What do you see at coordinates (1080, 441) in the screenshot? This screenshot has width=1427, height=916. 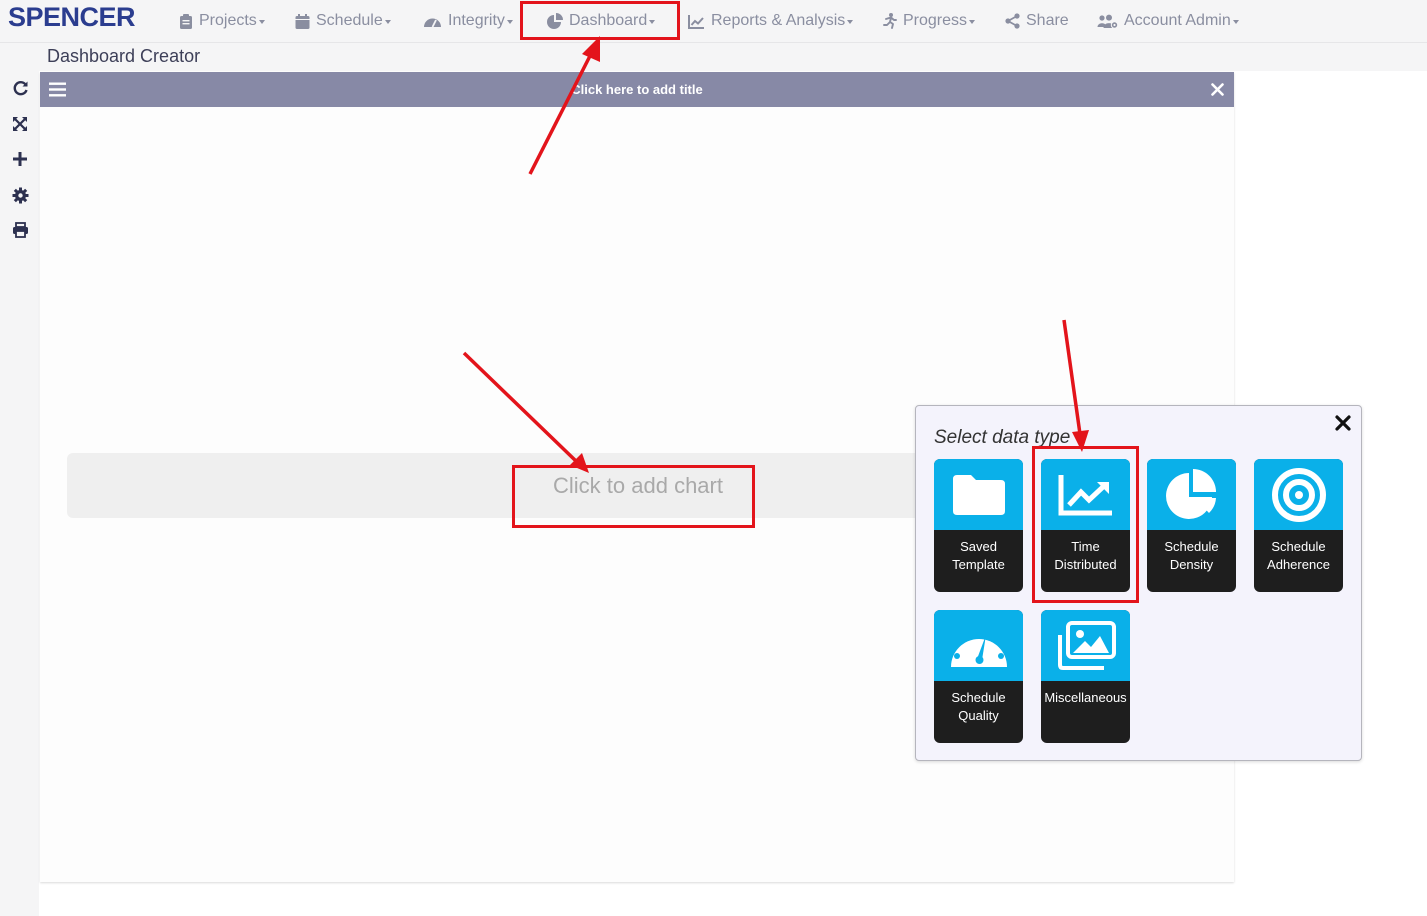 I see `arrowhead-time-distributed` at bounding box center [1080, 441].